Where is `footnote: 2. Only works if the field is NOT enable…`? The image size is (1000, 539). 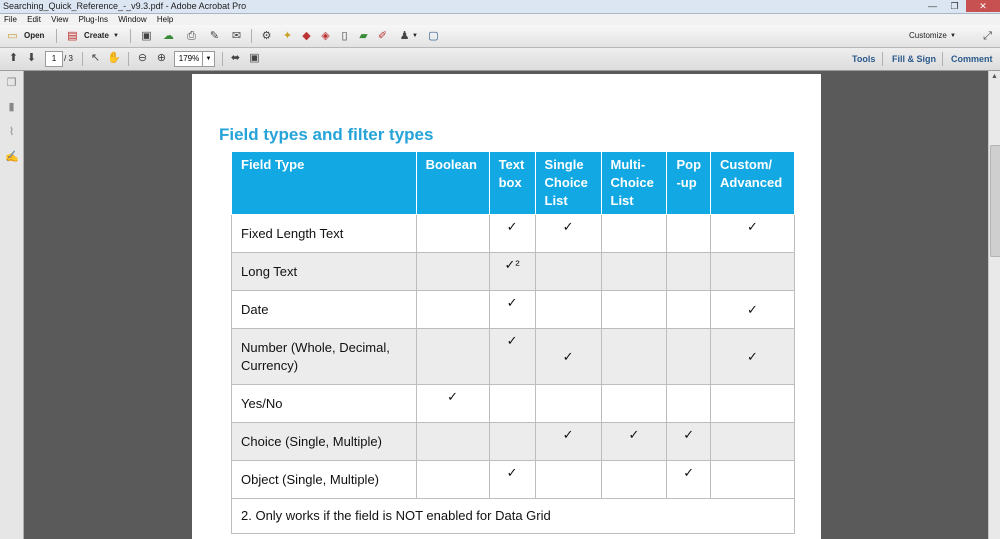 footnote: 2. Only works if the field is NOT enable… is located at coordinates (513, 516).